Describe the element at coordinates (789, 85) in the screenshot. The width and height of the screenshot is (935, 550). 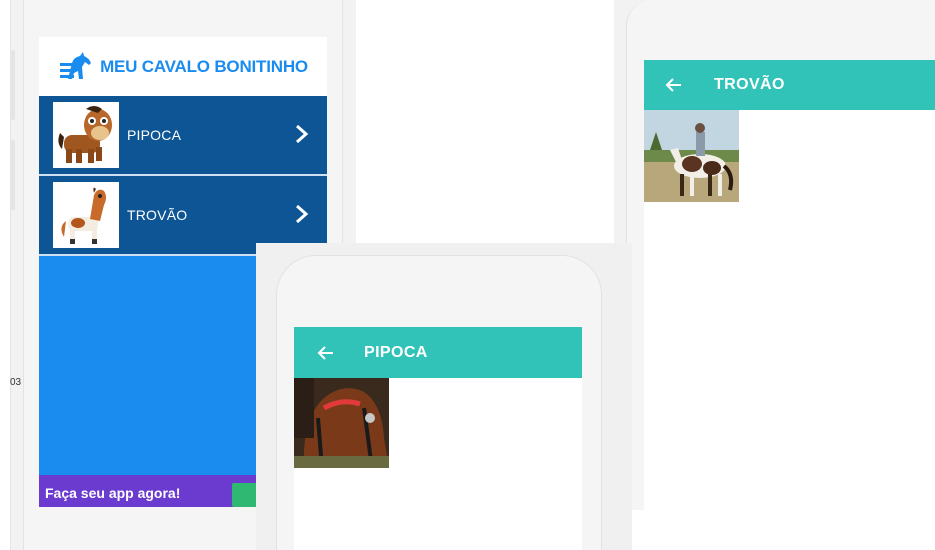
I see `app-bar: TROVÃO` at that location.